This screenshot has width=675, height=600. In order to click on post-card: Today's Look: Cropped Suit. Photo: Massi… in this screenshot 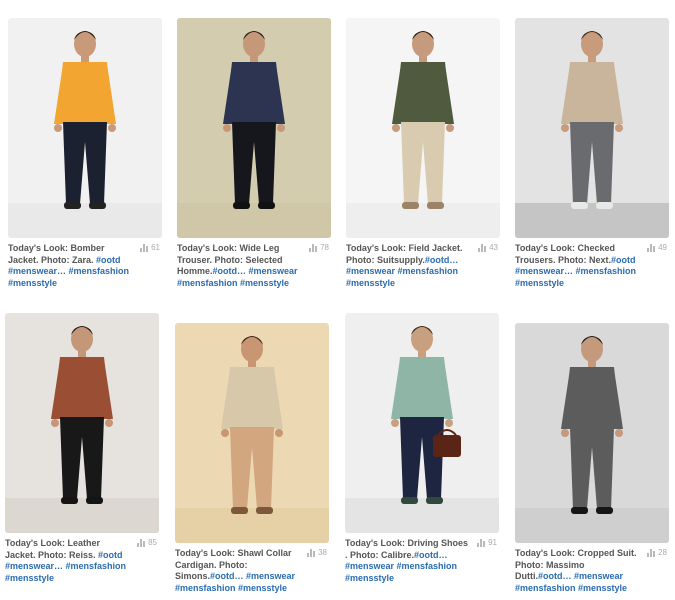, I will do `click(592, 458)`.